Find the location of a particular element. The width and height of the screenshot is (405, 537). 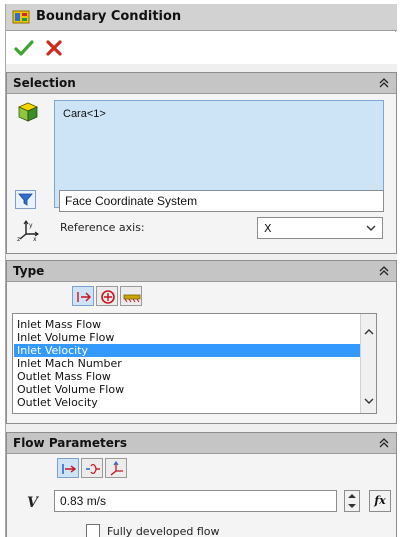

scroll-up-icon is located at coordinates (369, 332).